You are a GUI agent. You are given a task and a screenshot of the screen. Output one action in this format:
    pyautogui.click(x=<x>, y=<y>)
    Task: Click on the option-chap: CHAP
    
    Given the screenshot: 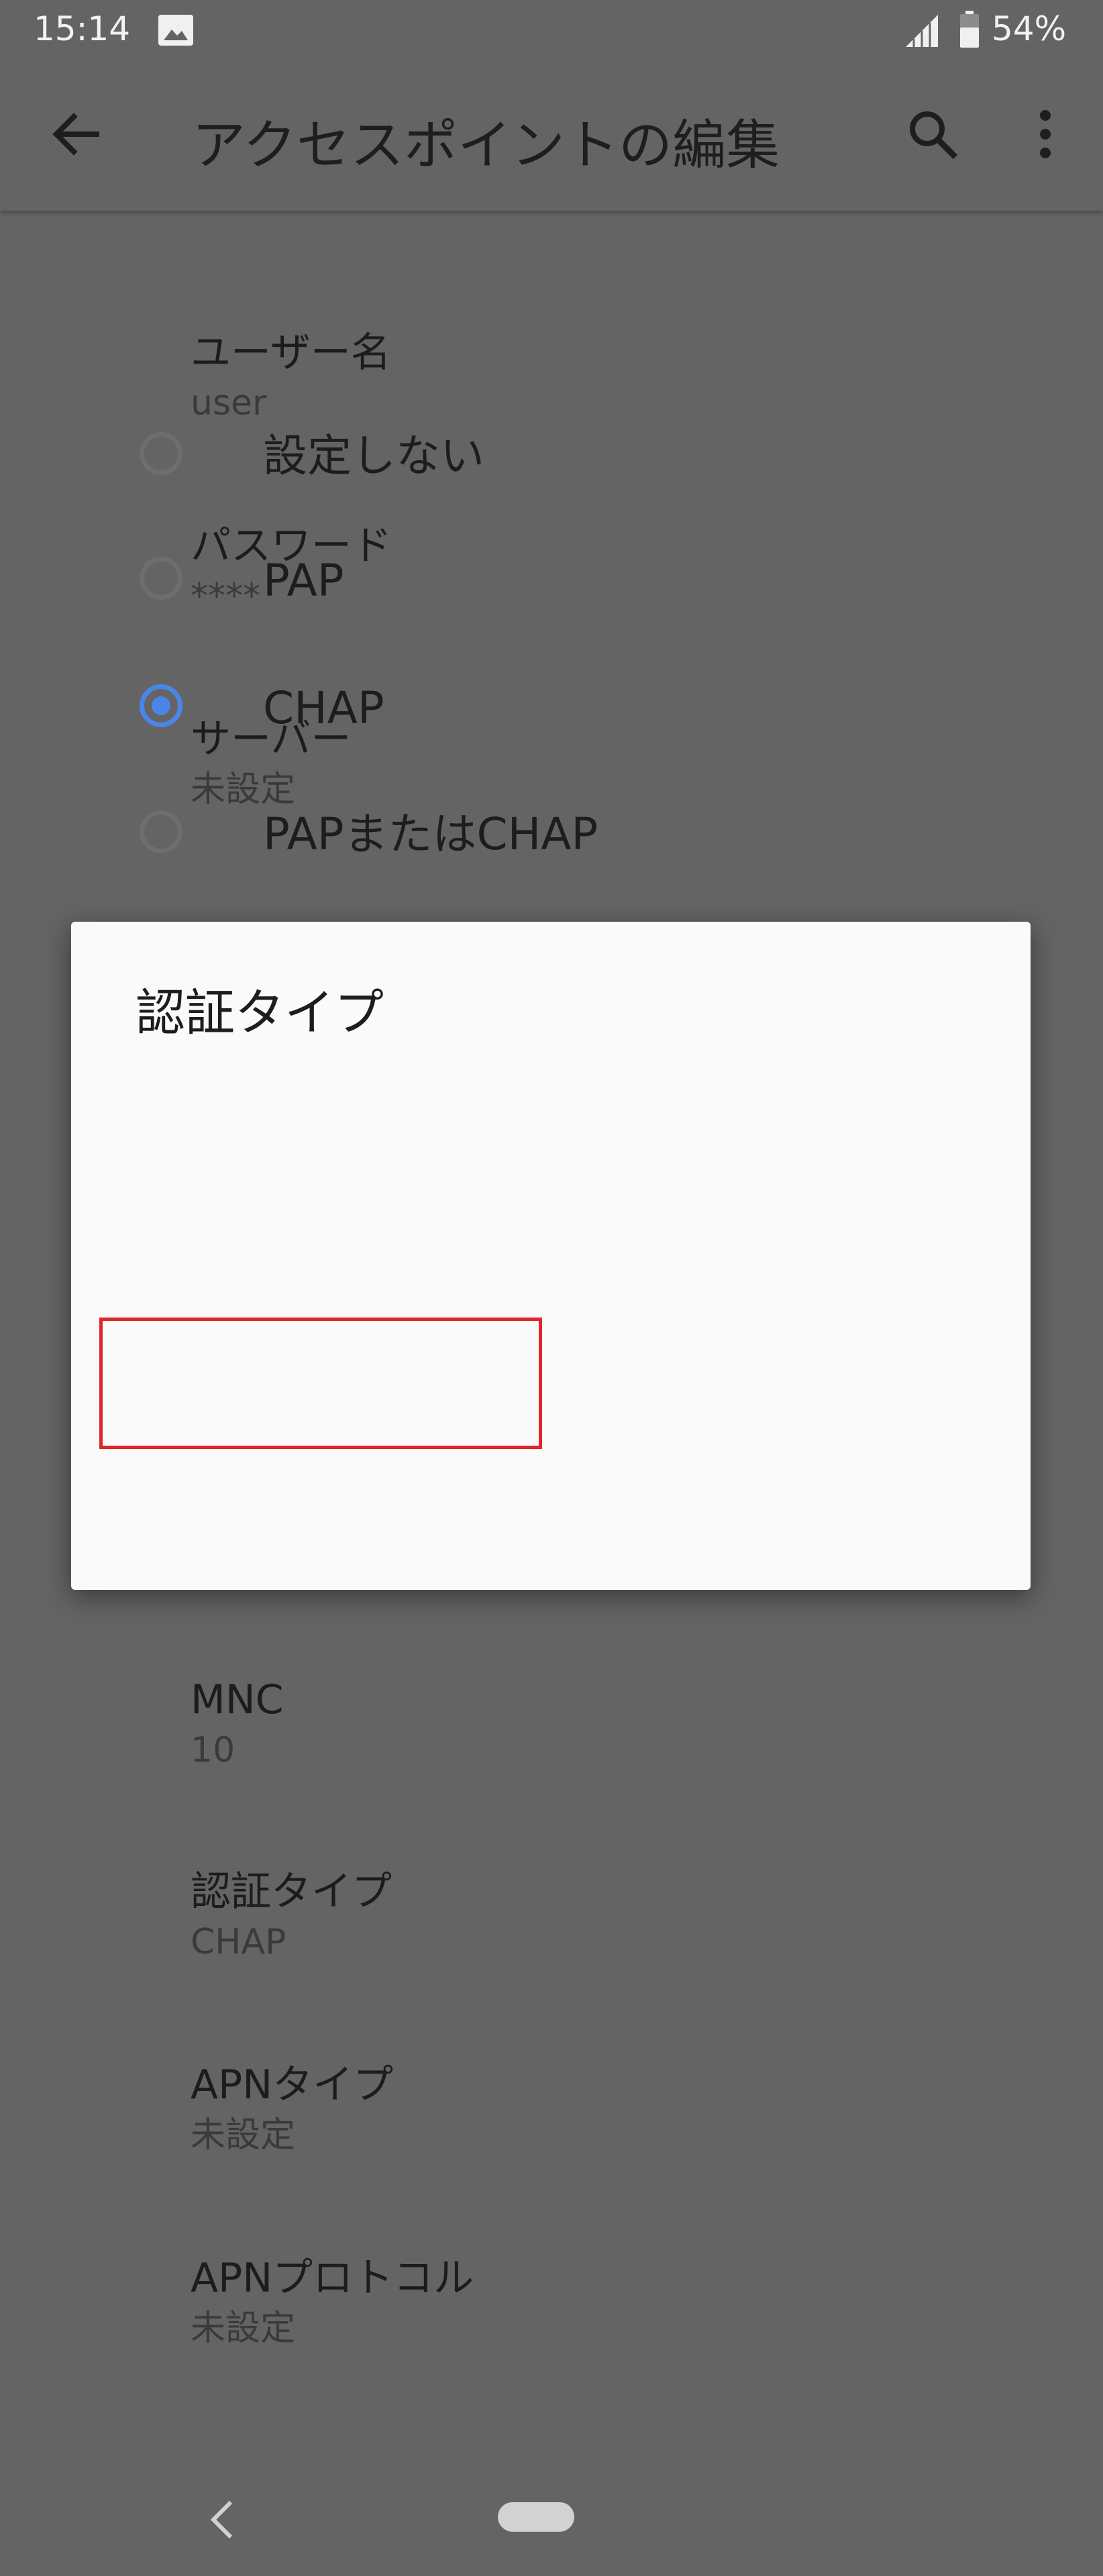 What is the action you would take?
    pyautogui.click(x=551, y=712)
    